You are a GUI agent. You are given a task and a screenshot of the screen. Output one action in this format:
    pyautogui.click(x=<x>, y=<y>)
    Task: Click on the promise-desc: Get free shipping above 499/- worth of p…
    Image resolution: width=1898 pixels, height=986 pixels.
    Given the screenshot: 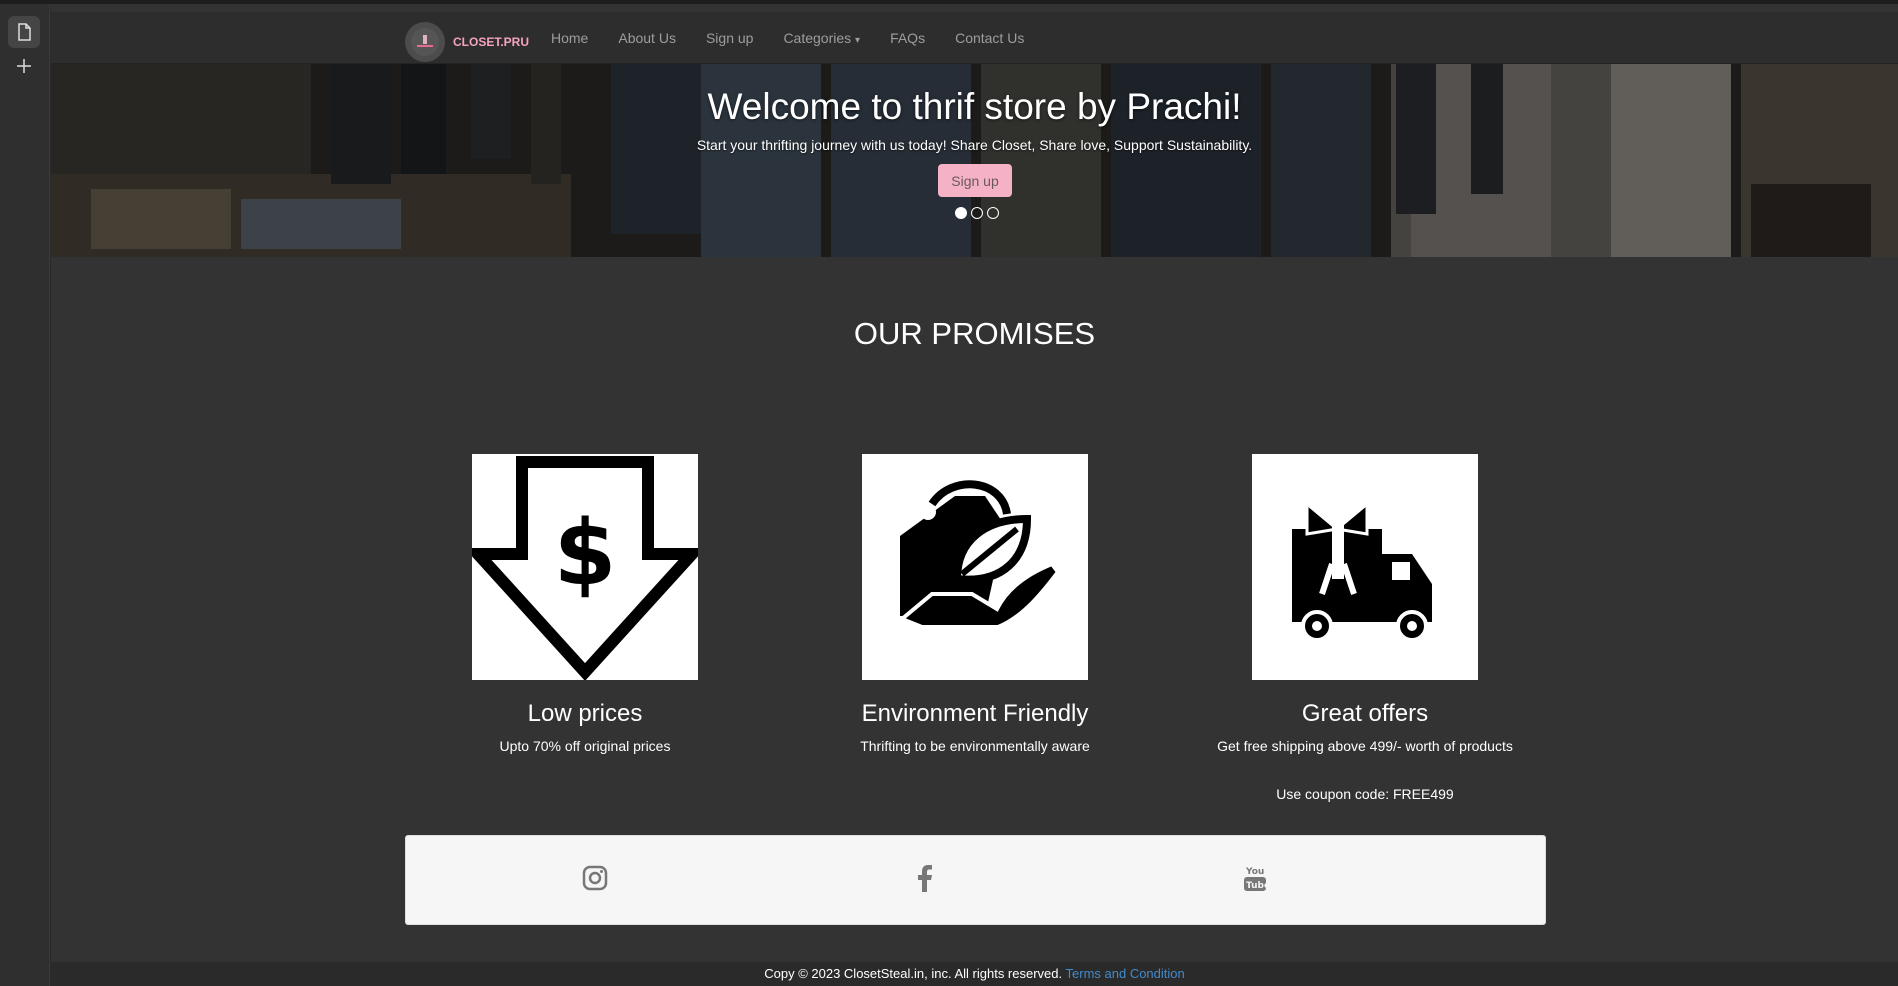 What is the action you would take?
    pyautogui.click(x=1365, y=746)
    